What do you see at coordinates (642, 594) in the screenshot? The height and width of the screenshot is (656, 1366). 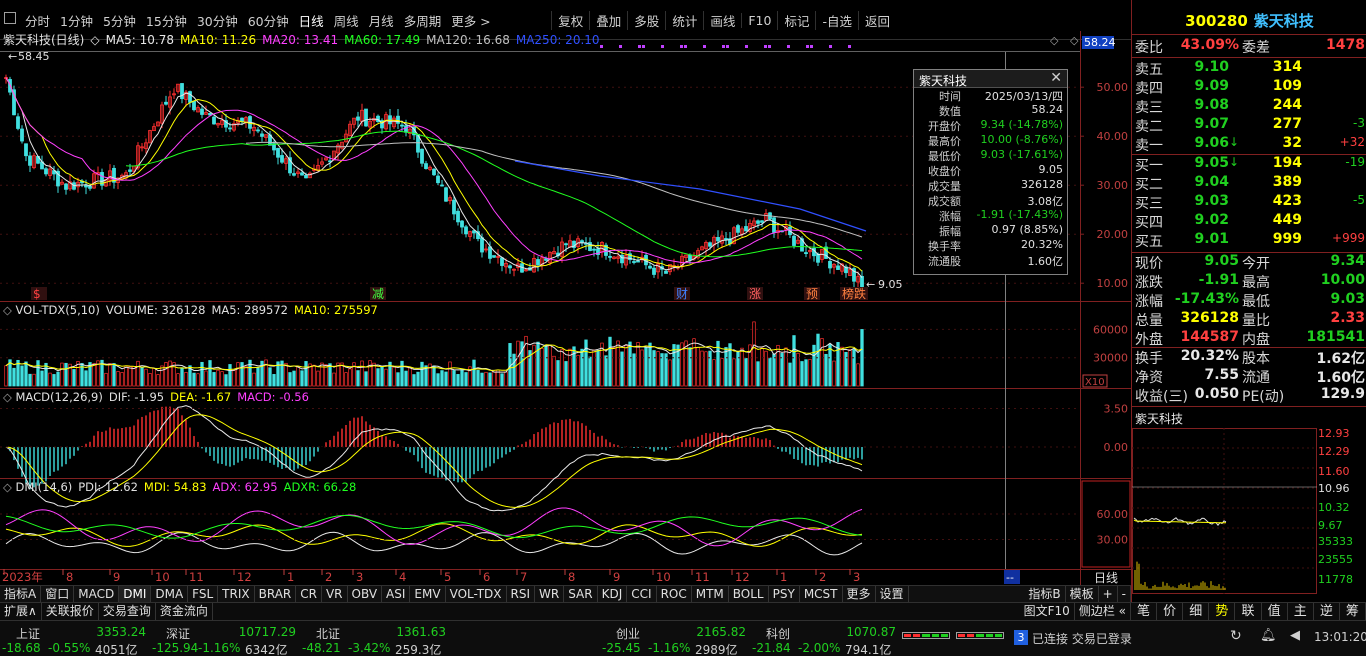 I see `indicator-tab: CCI` at bounding box center [642, 594].